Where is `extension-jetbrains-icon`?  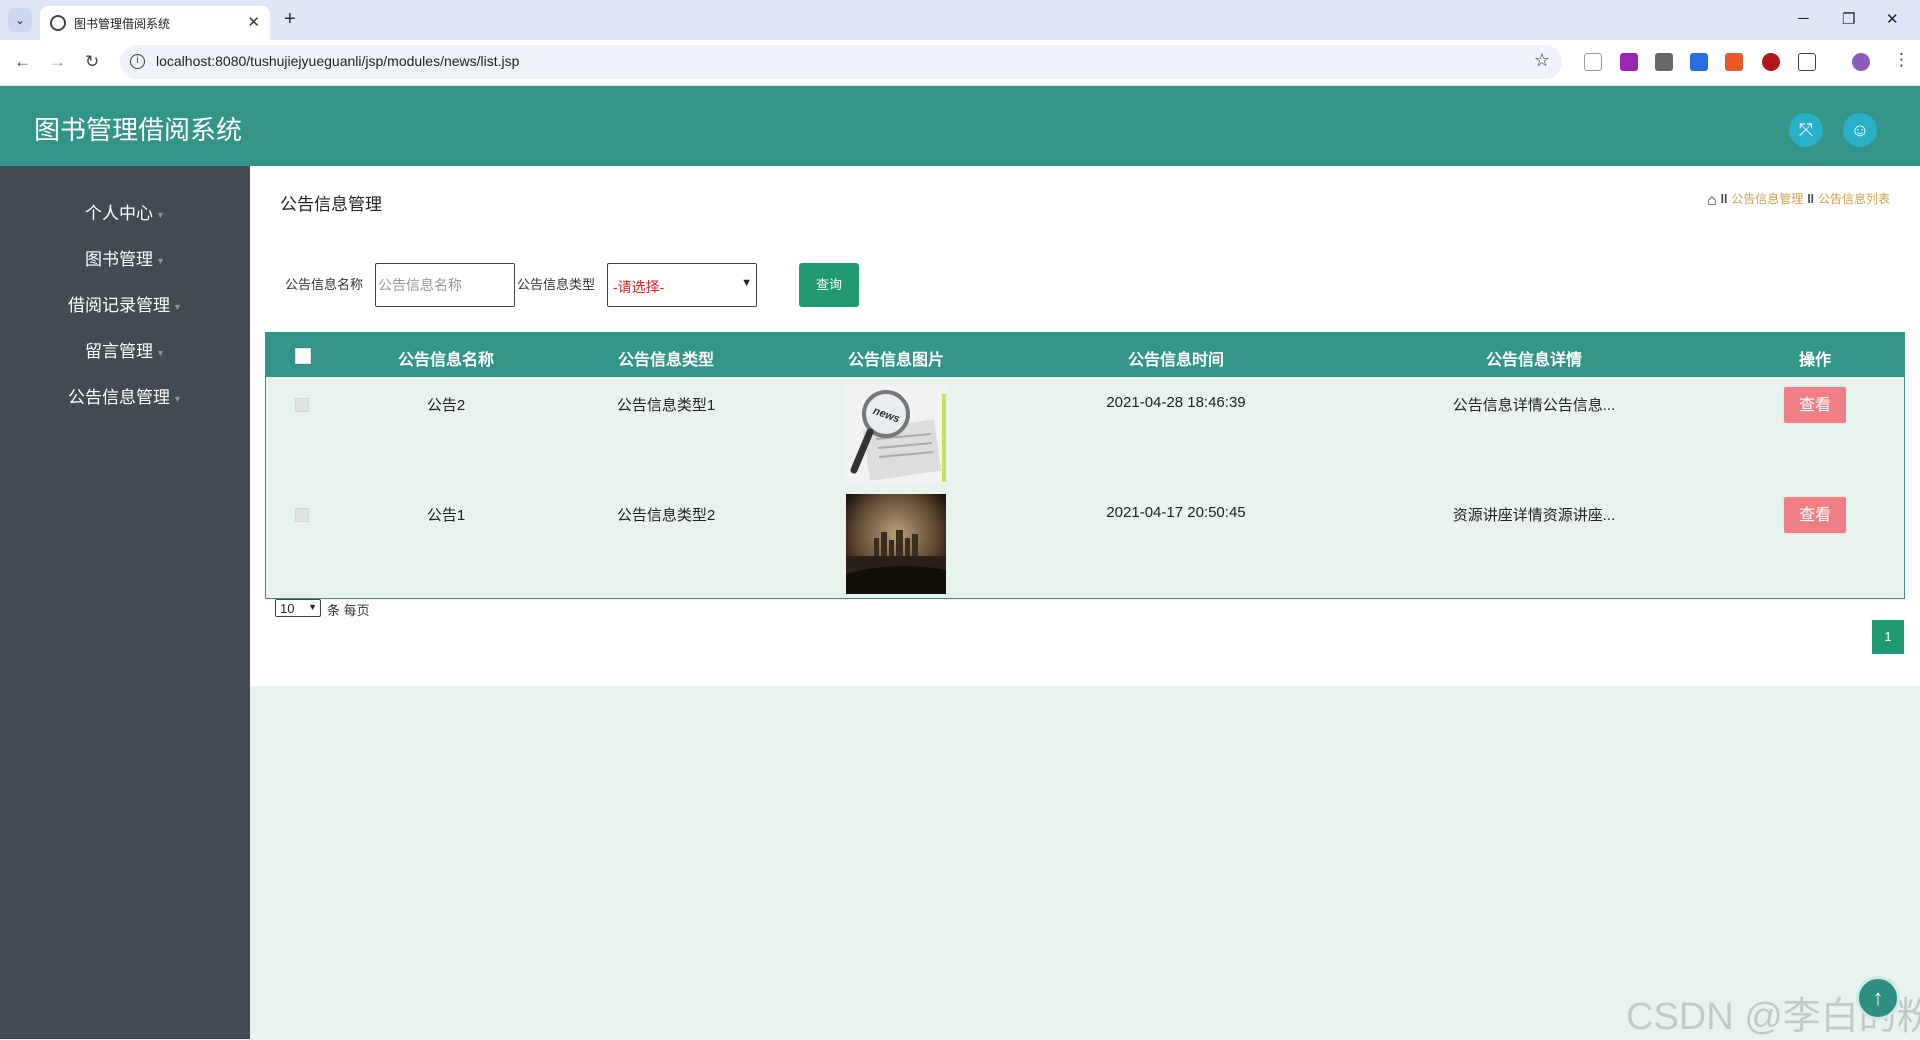 extension-jetbrains-icon is located at coordinates (1629, 62).